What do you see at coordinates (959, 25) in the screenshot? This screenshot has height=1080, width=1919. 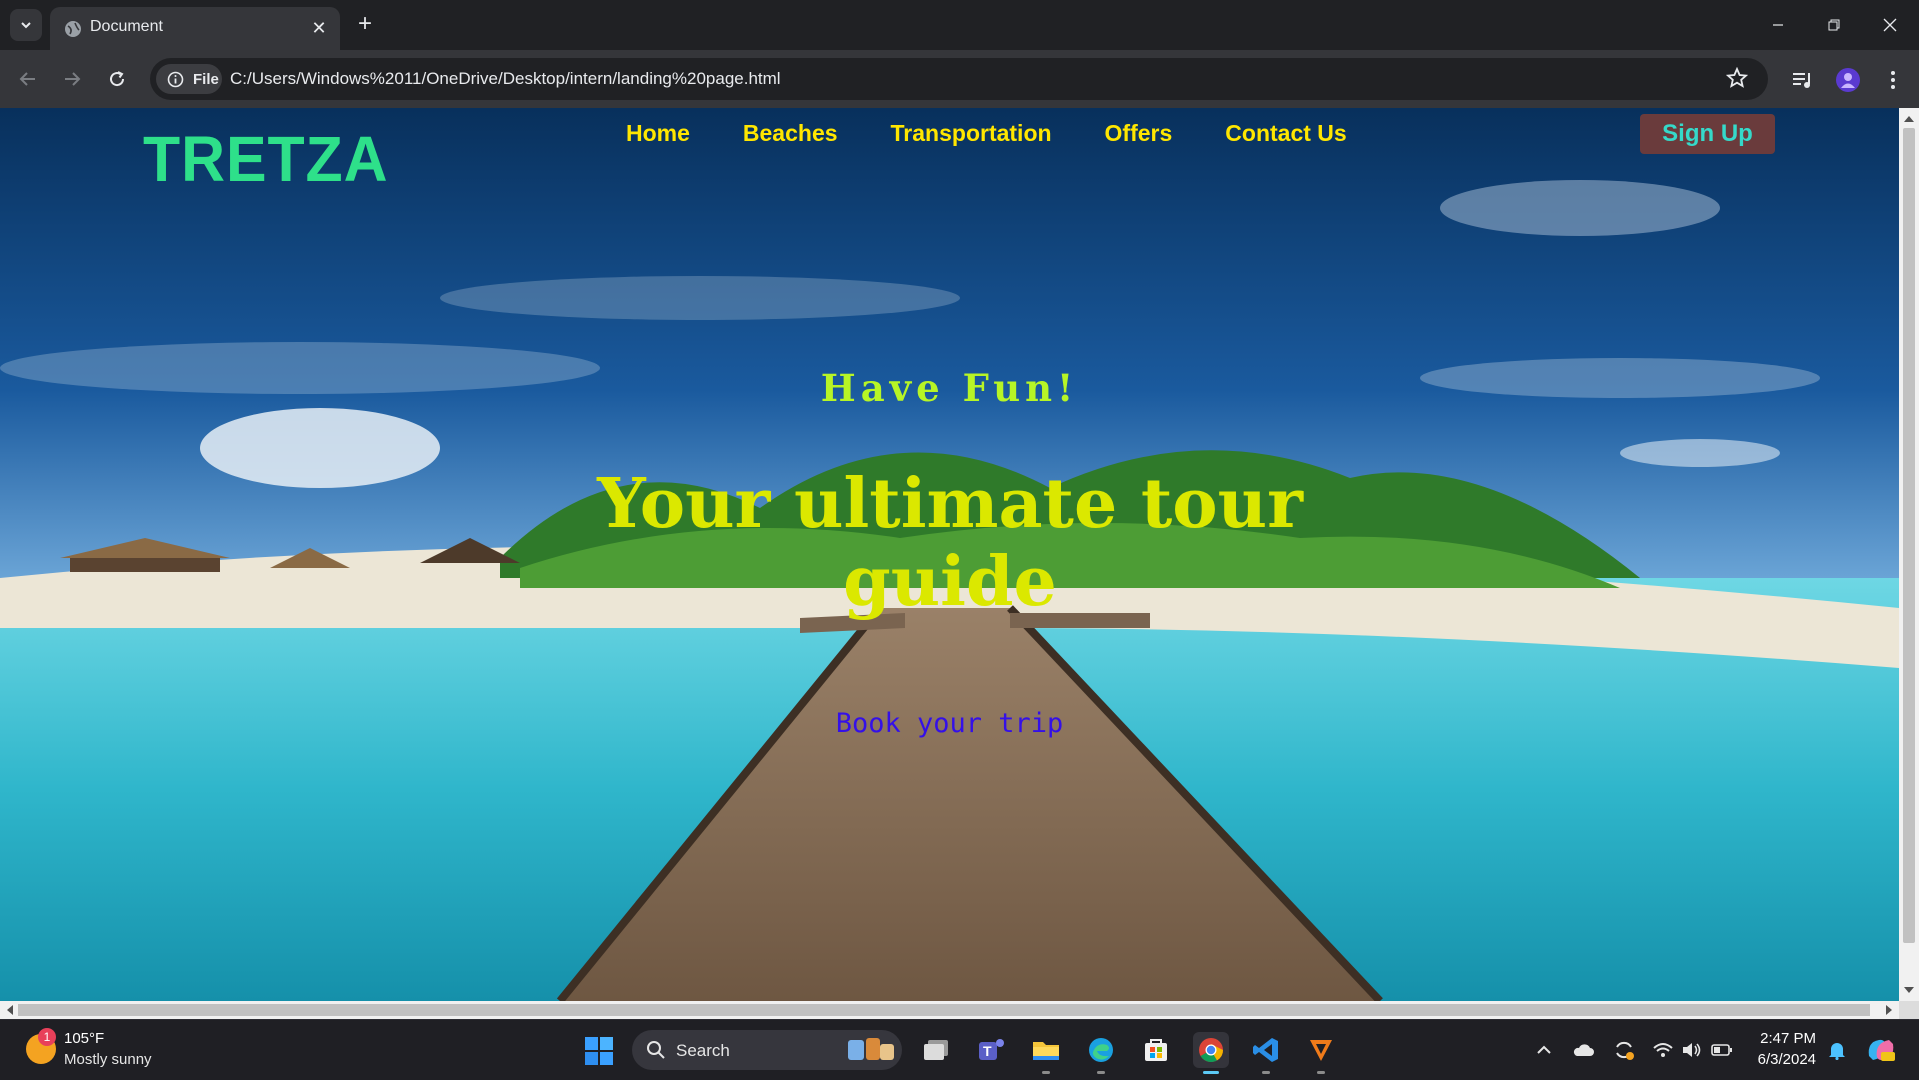 I see `tab-strip: Document ✕ +` at bounding box center [959, 25].